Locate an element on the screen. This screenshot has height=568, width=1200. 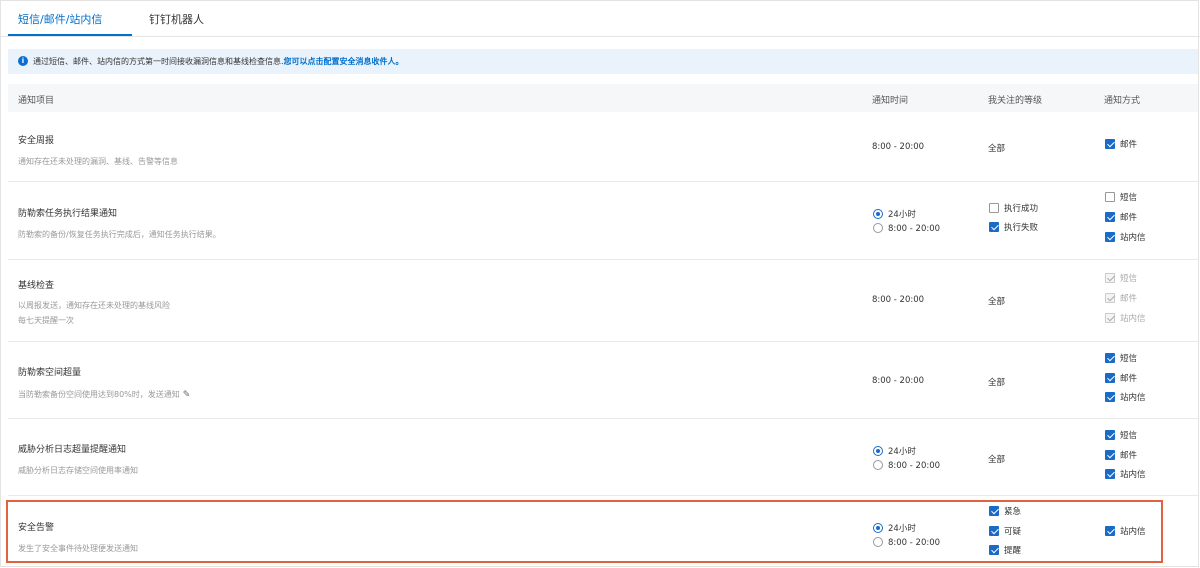
tab-sms-email-inbox: 短信/邮件/站内信 is located at coordinates (60, 19).